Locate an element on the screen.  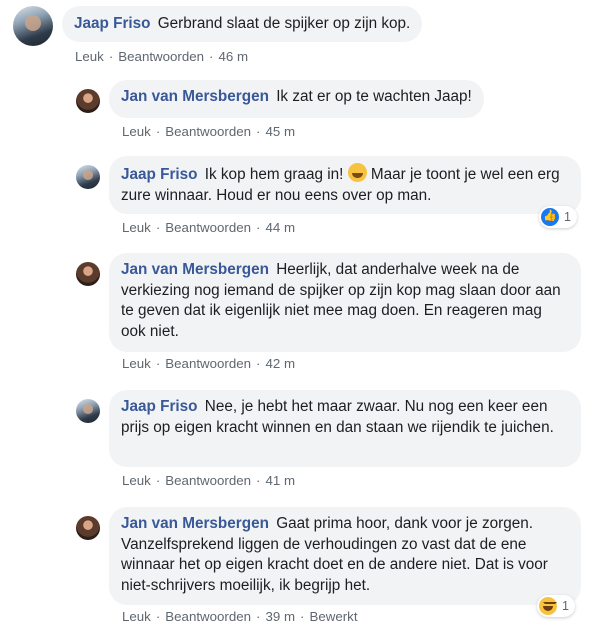
comment-actions: Leuk · Beantwoorden · 46 m is located at coordinates (161, 56).